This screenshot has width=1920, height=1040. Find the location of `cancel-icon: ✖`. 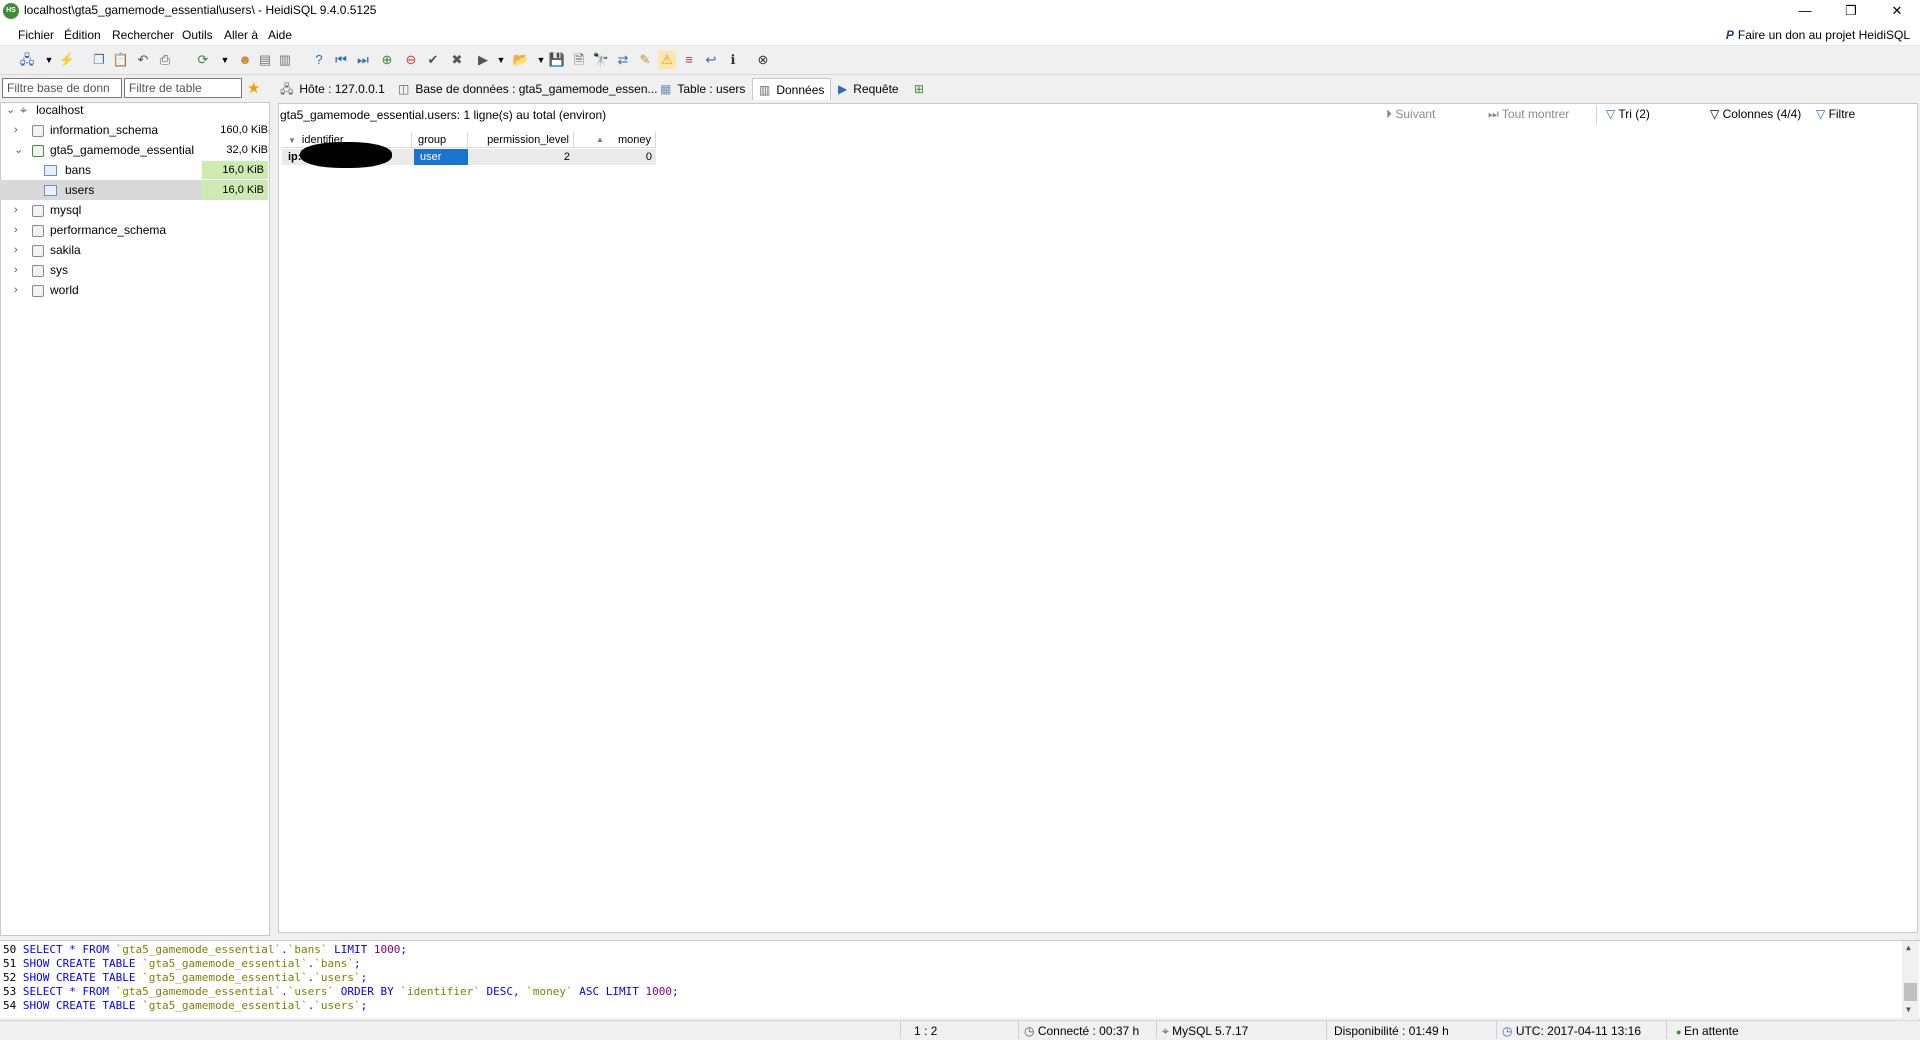

cancel-icon: ✖ is located at coordinates (457, 60).